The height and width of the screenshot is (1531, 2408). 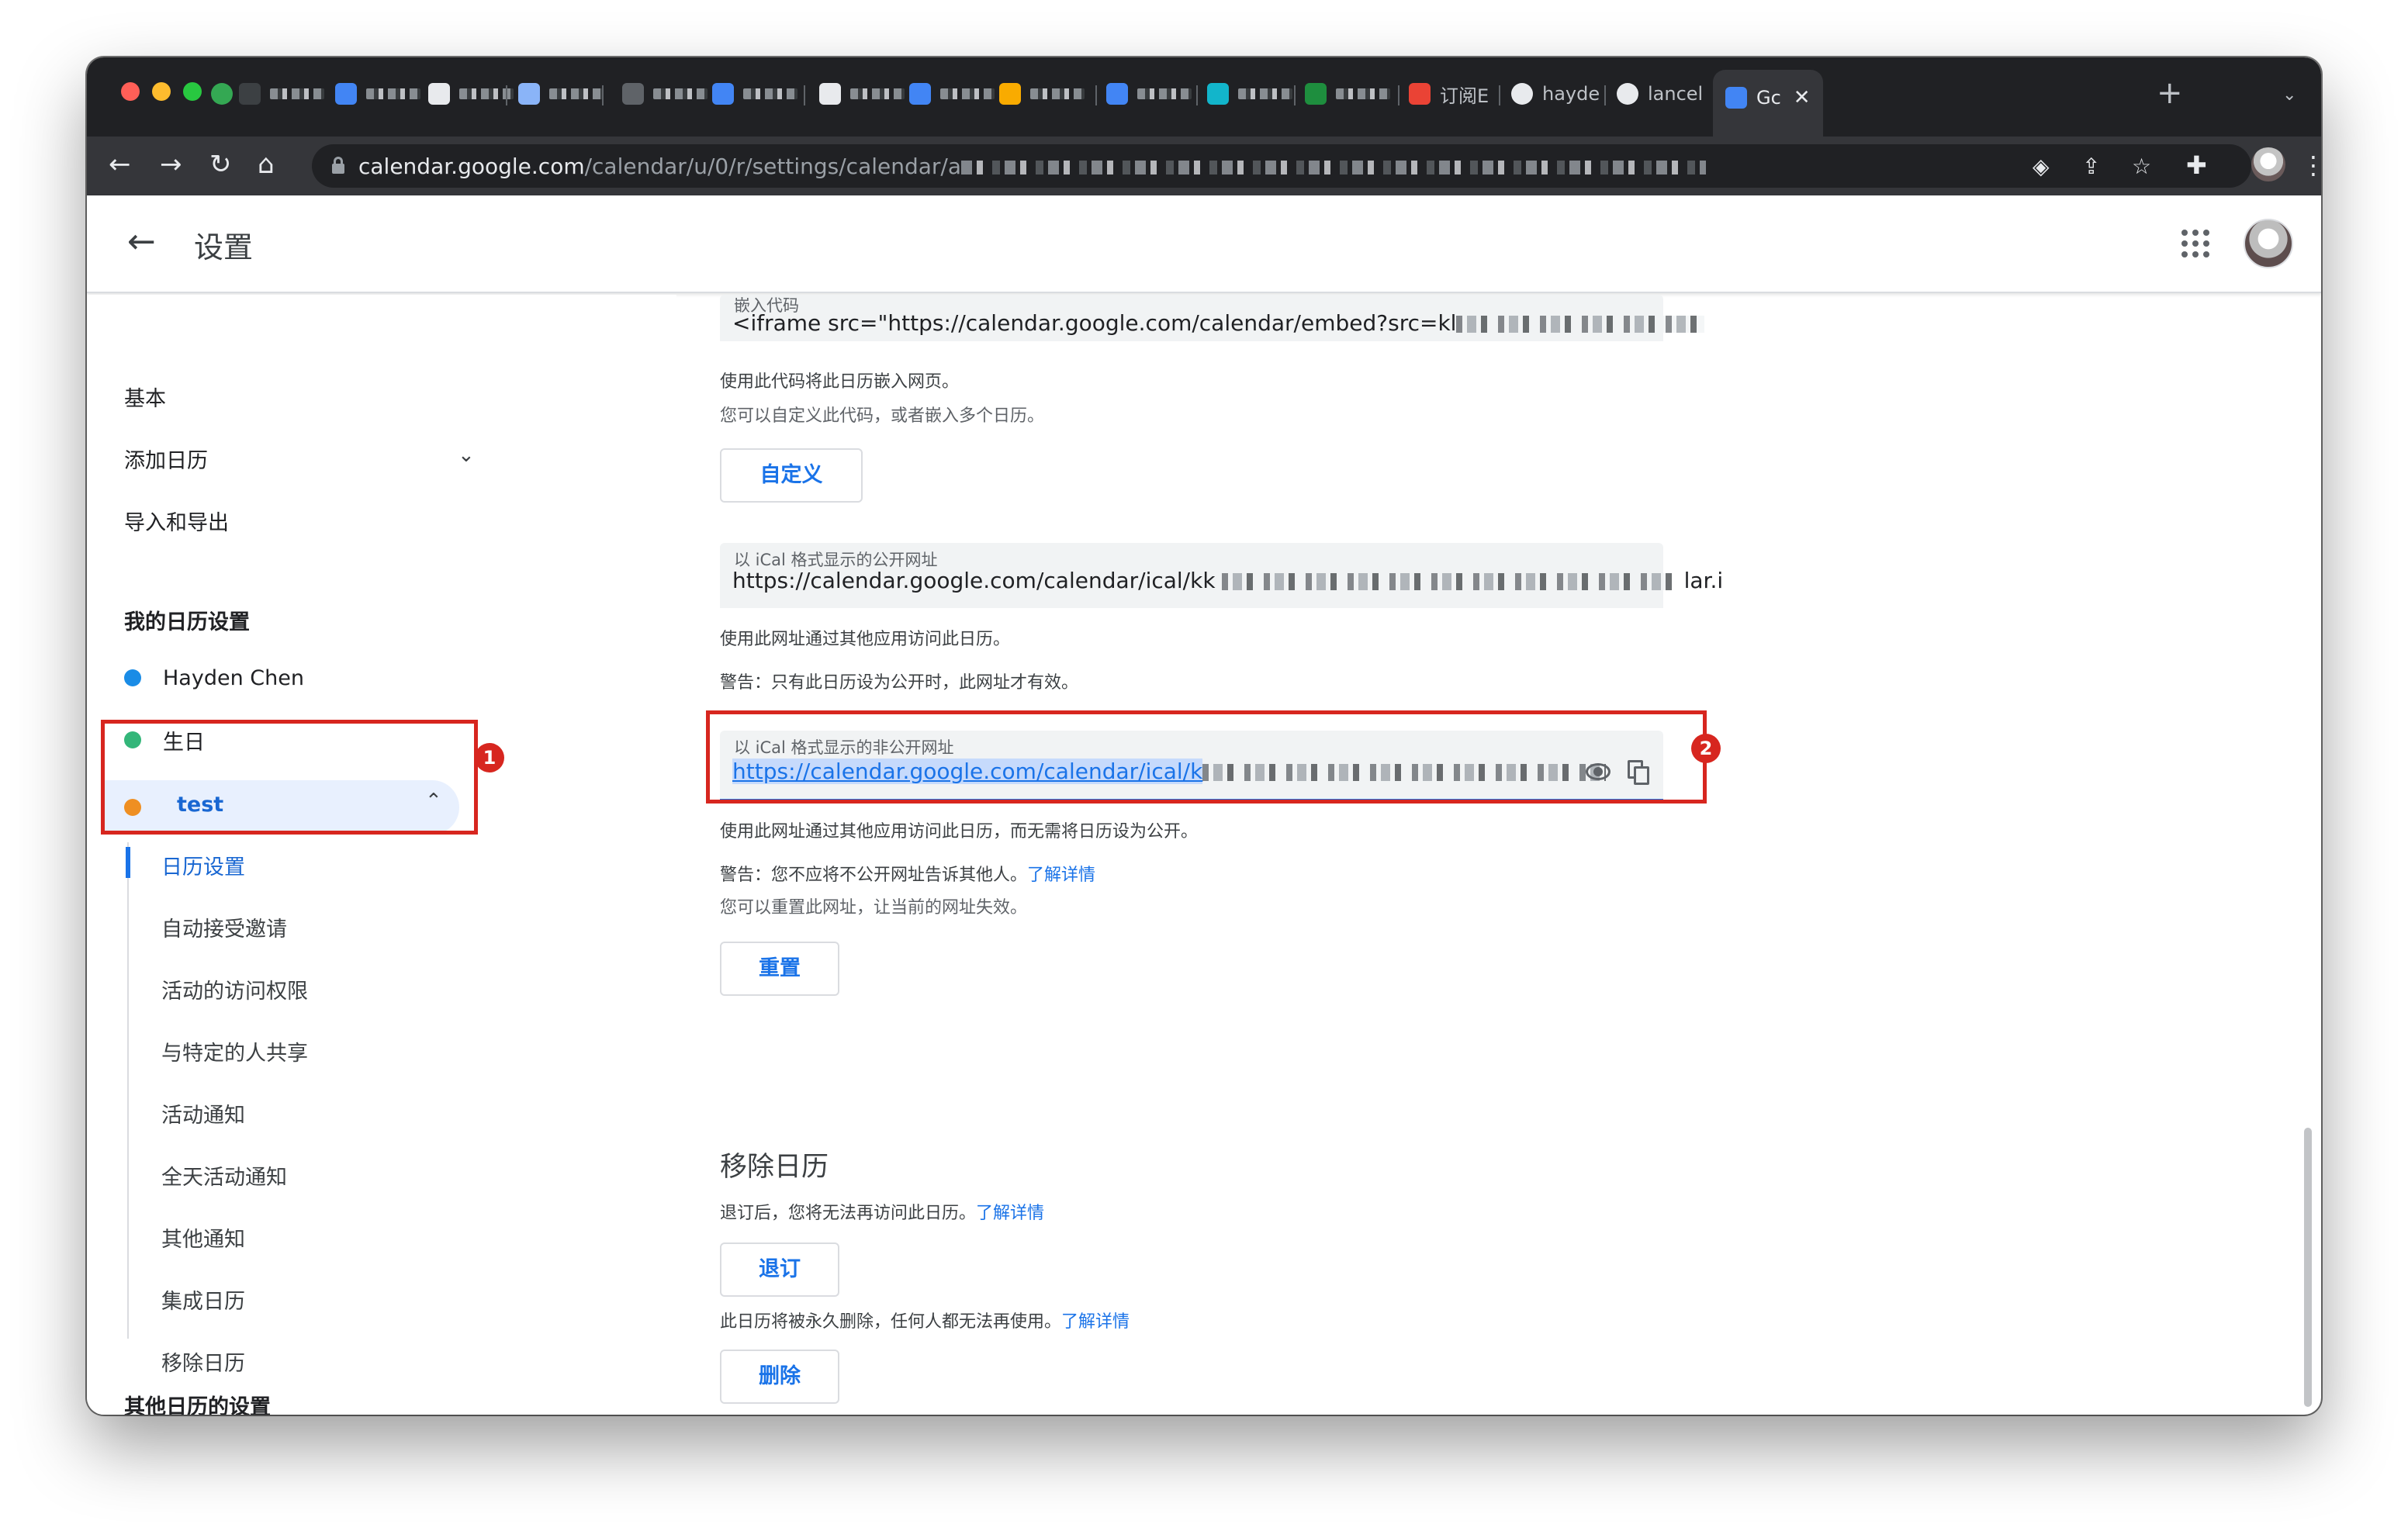 What do you see at coordinates (338, 165) in the screenshot?
I see `lock-icon` at bounding box center [338, 165].